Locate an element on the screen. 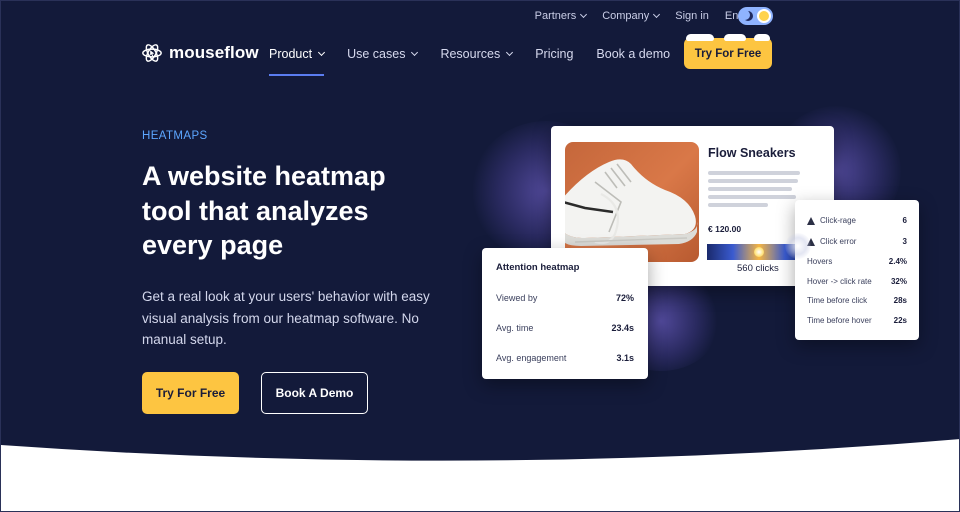  nav-item-label: Product is located at coordinates (291, 54).